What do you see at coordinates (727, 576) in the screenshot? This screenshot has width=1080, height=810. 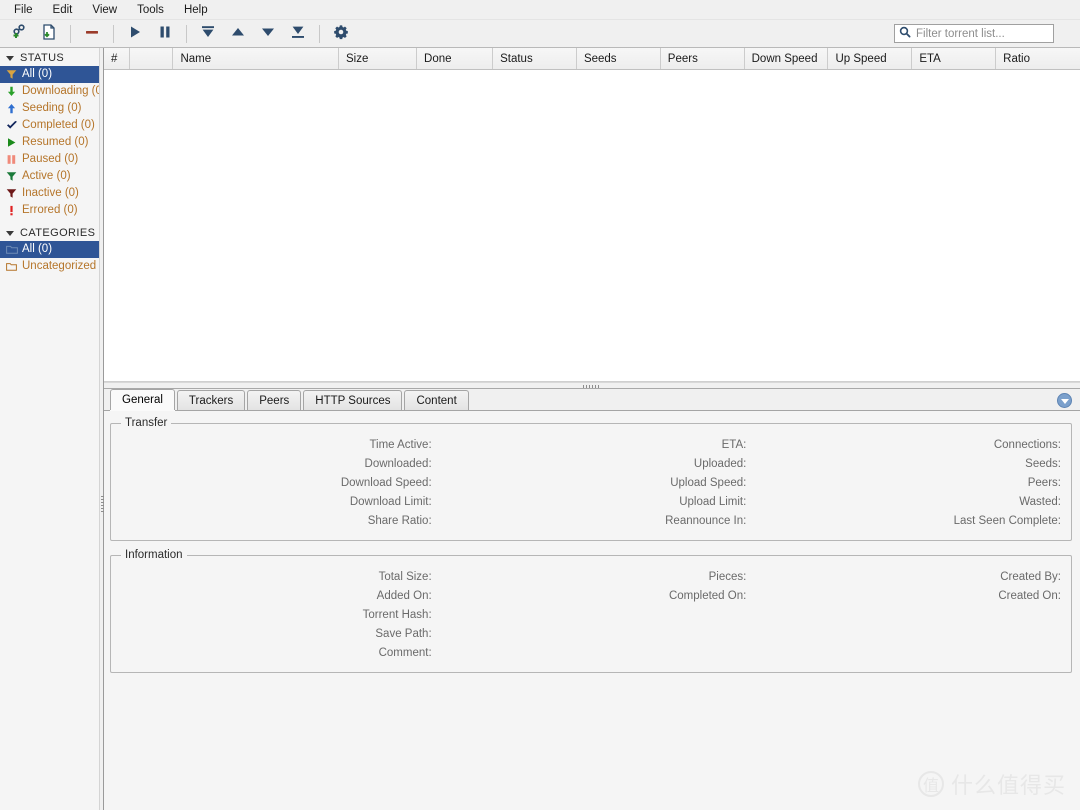 I see `field-pieces: Pieces:` at bounding box center [727, 576].